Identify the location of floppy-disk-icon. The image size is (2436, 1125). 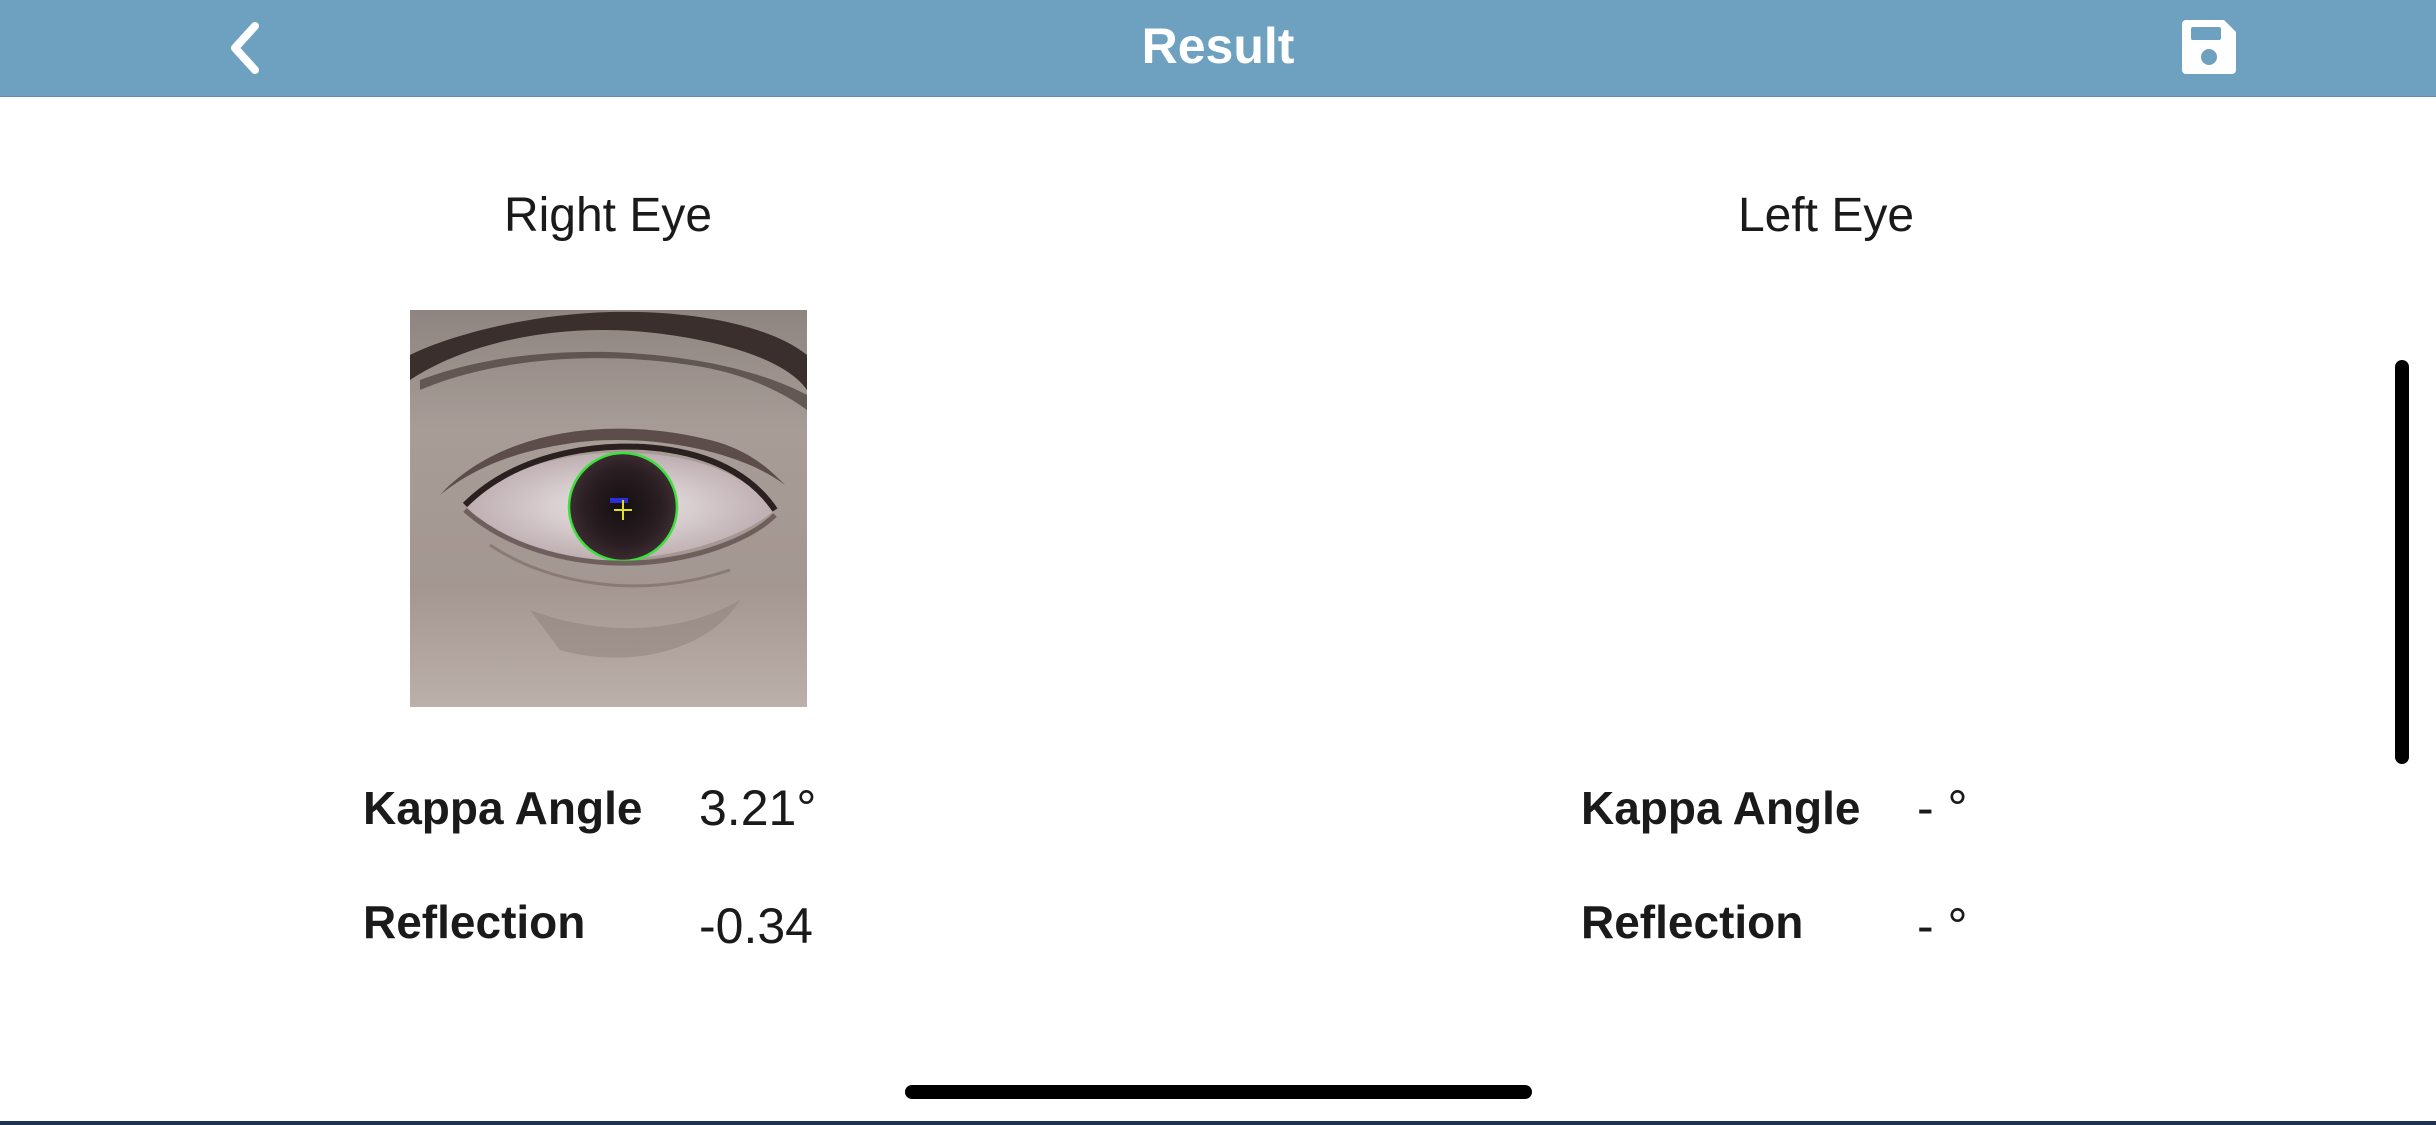
(2209, 47).